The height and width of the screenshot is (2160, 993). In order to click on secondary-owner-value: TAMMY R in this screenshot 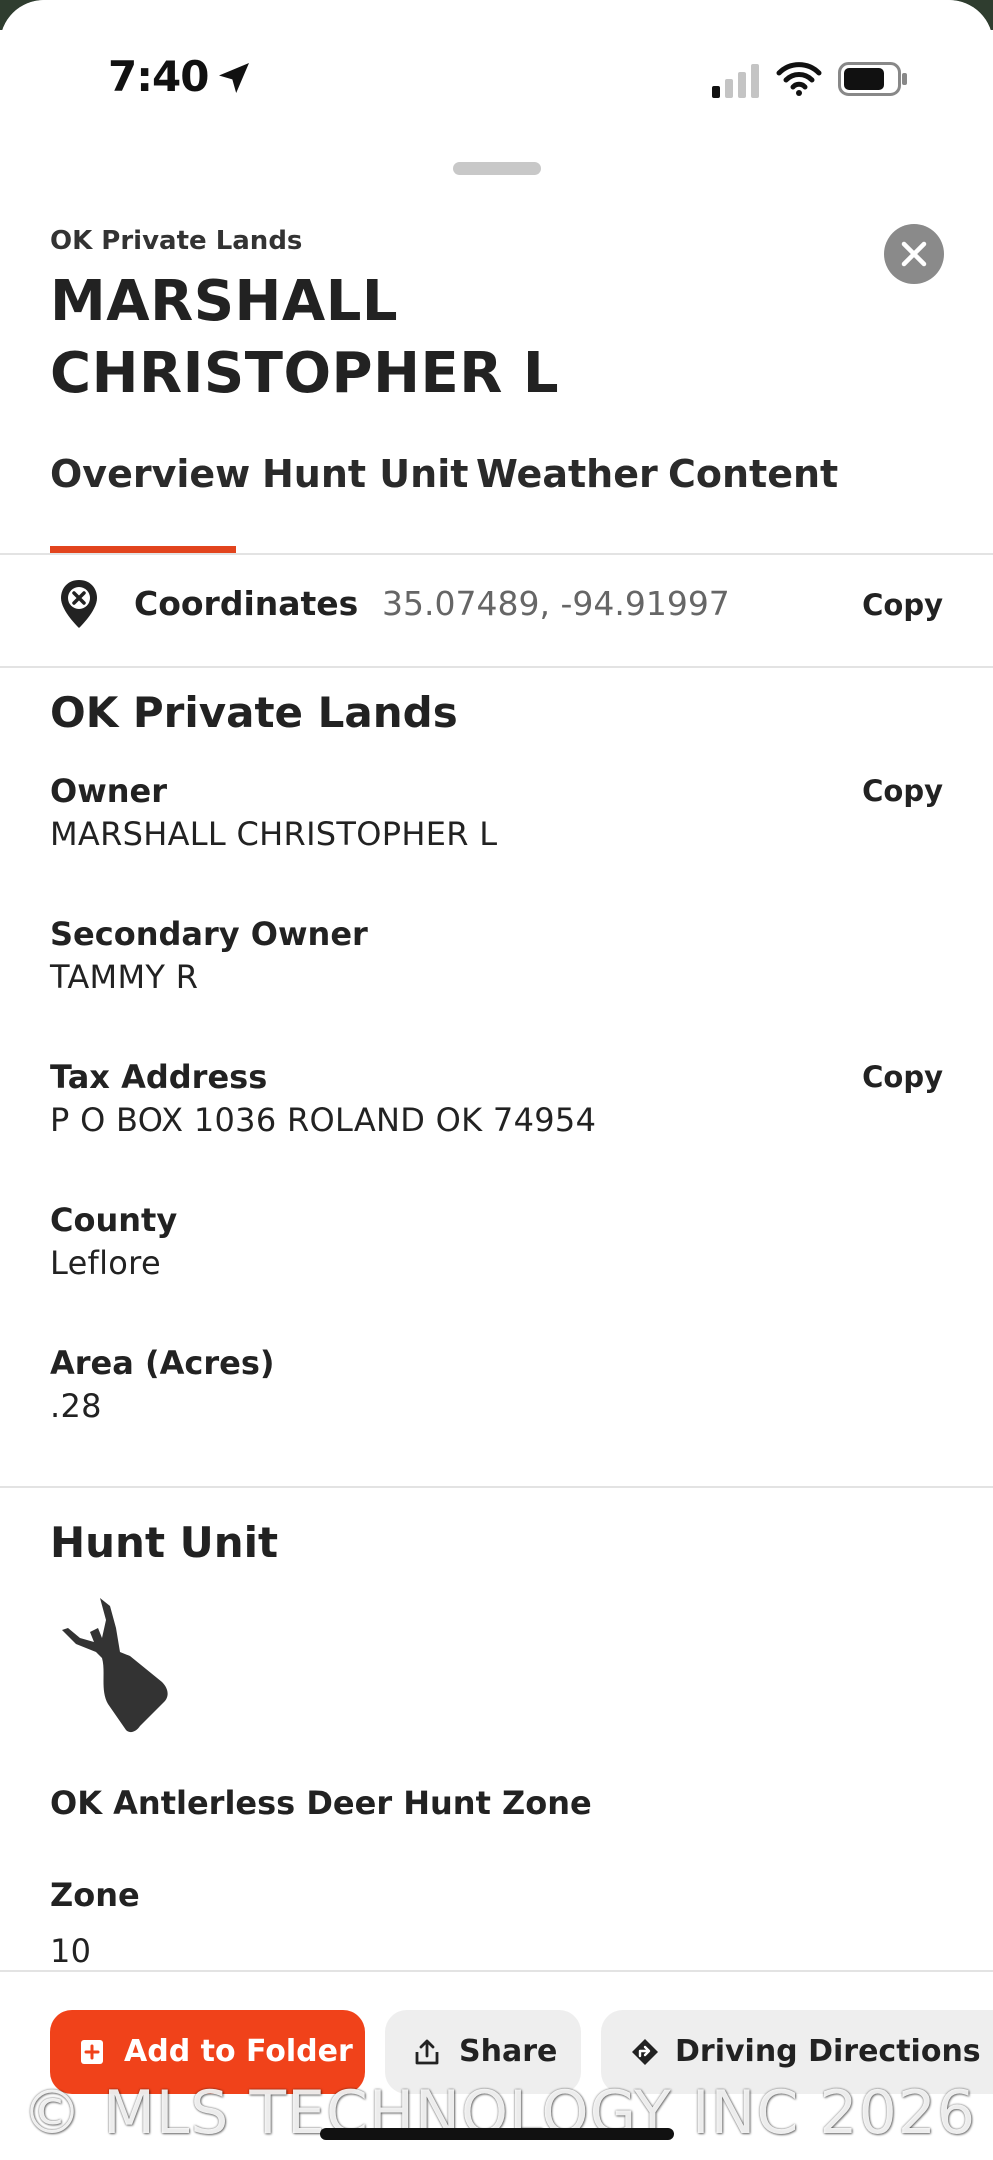, I will do `click(124, 977)`.